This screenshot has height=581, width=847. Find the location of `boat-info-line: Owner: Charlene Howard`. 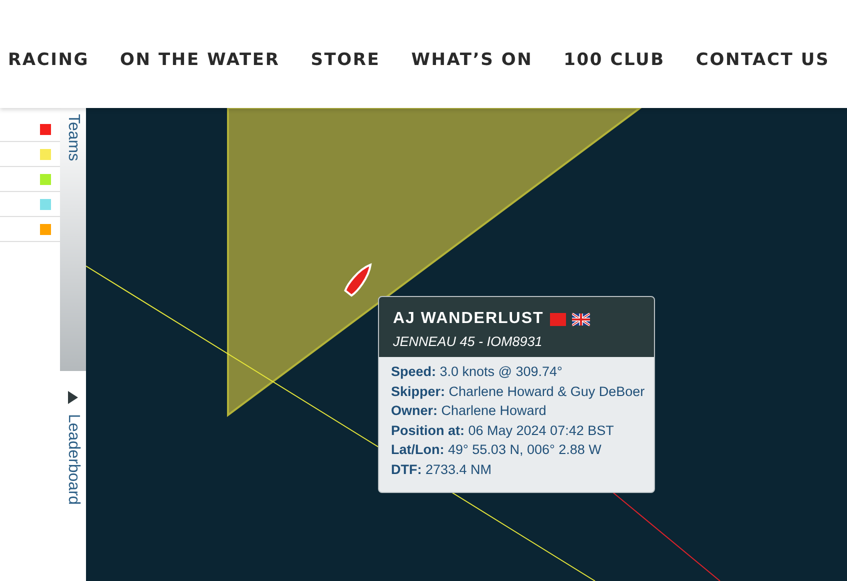

boat-info-line: Owner: Charlene Howard is located at coordinates (469, 411).